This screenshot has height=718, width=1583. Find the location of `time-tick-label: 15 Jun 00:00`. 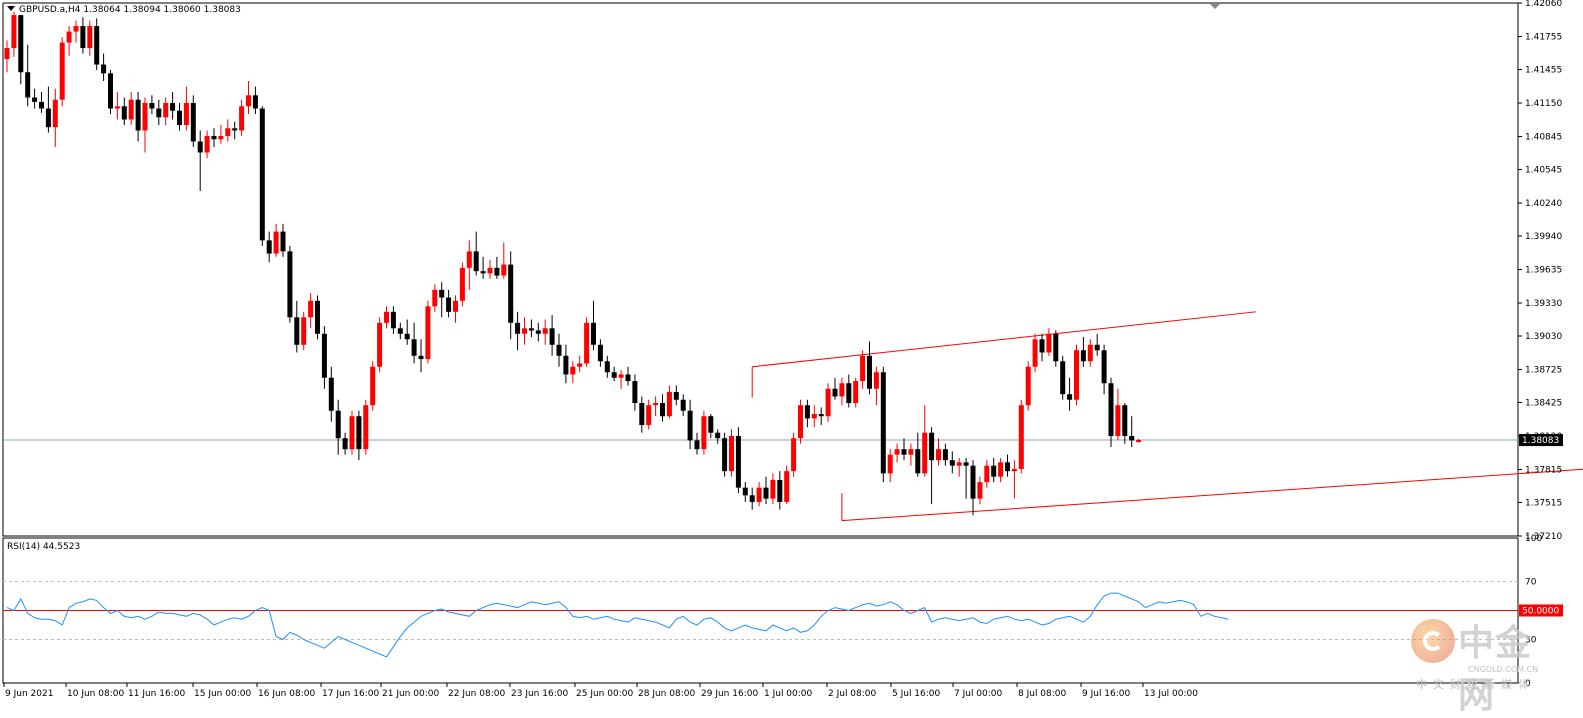

time-tick-label: 15 Jun 00:00 is located at coordinates (222, 694).